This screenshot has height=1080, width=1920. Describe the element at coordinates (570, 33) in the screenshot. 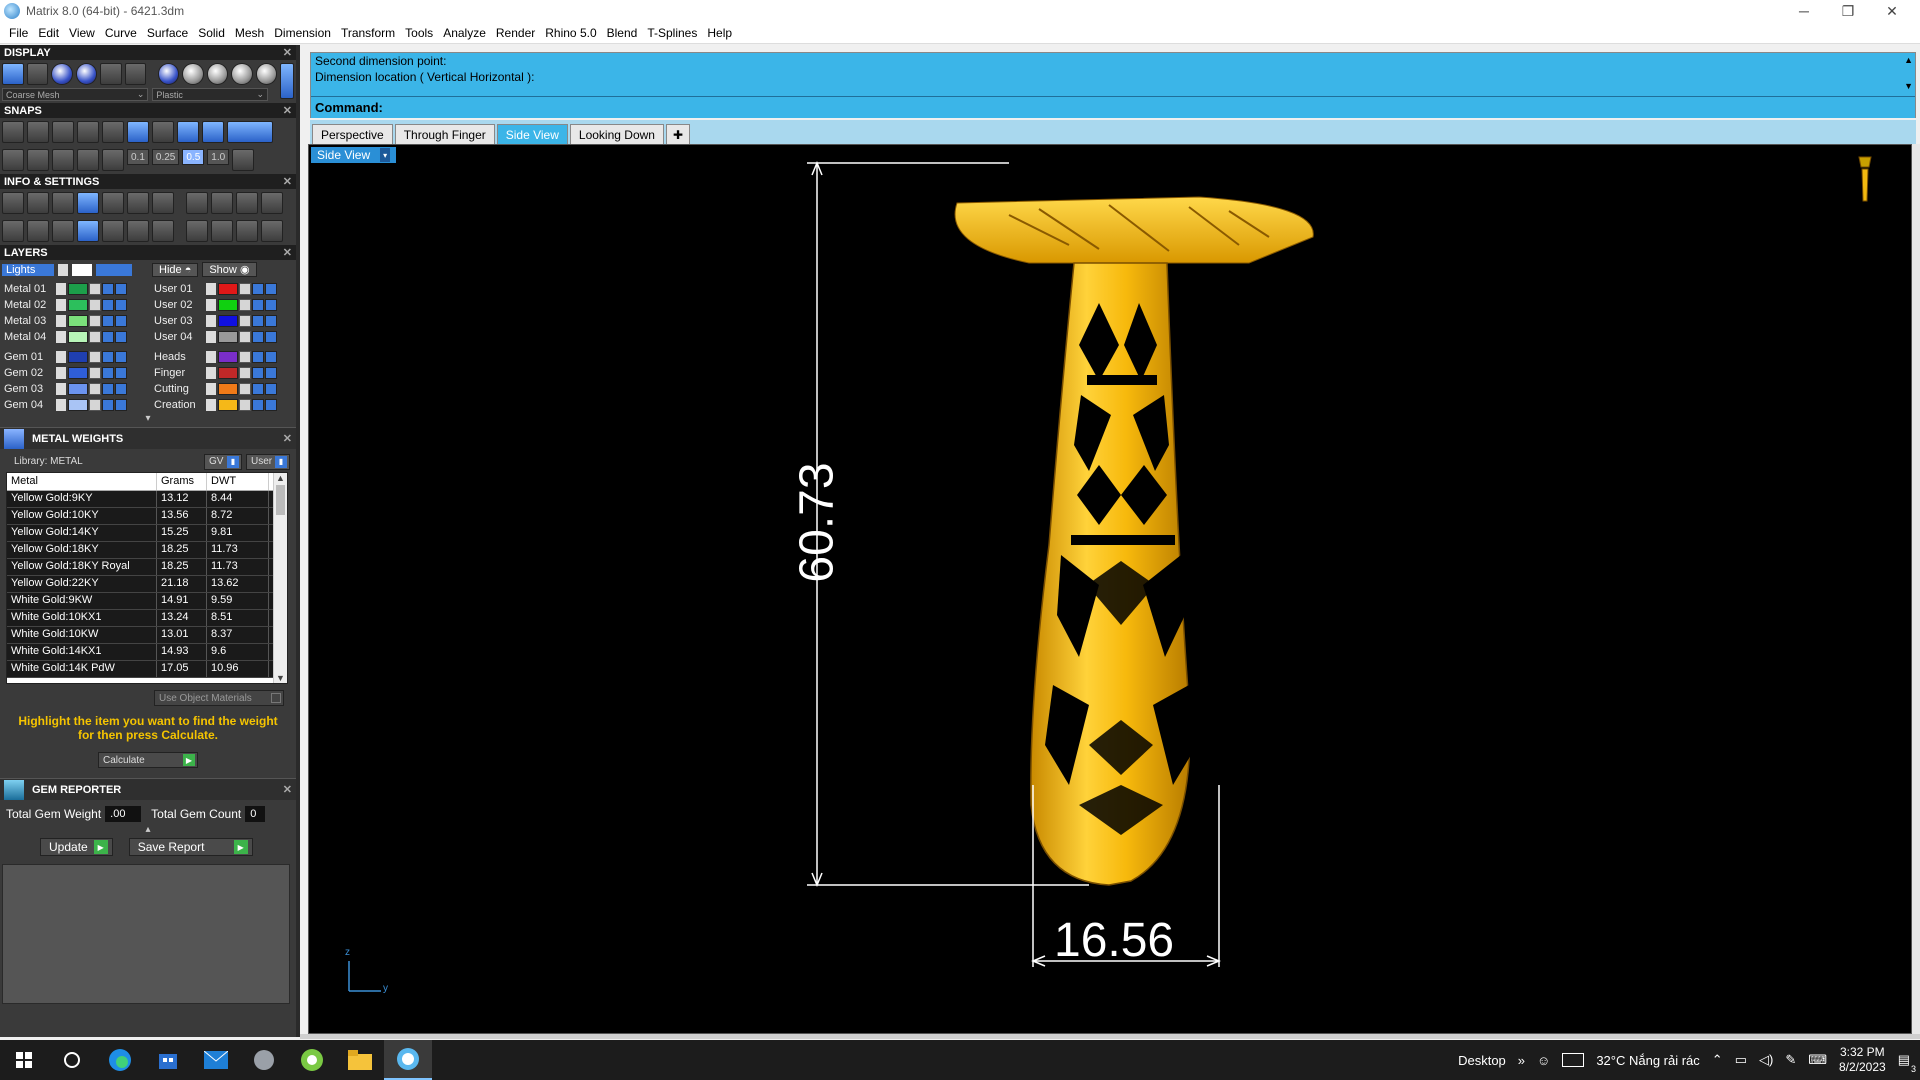

I see `menu-rhino: Rhino 5.0` at that location.